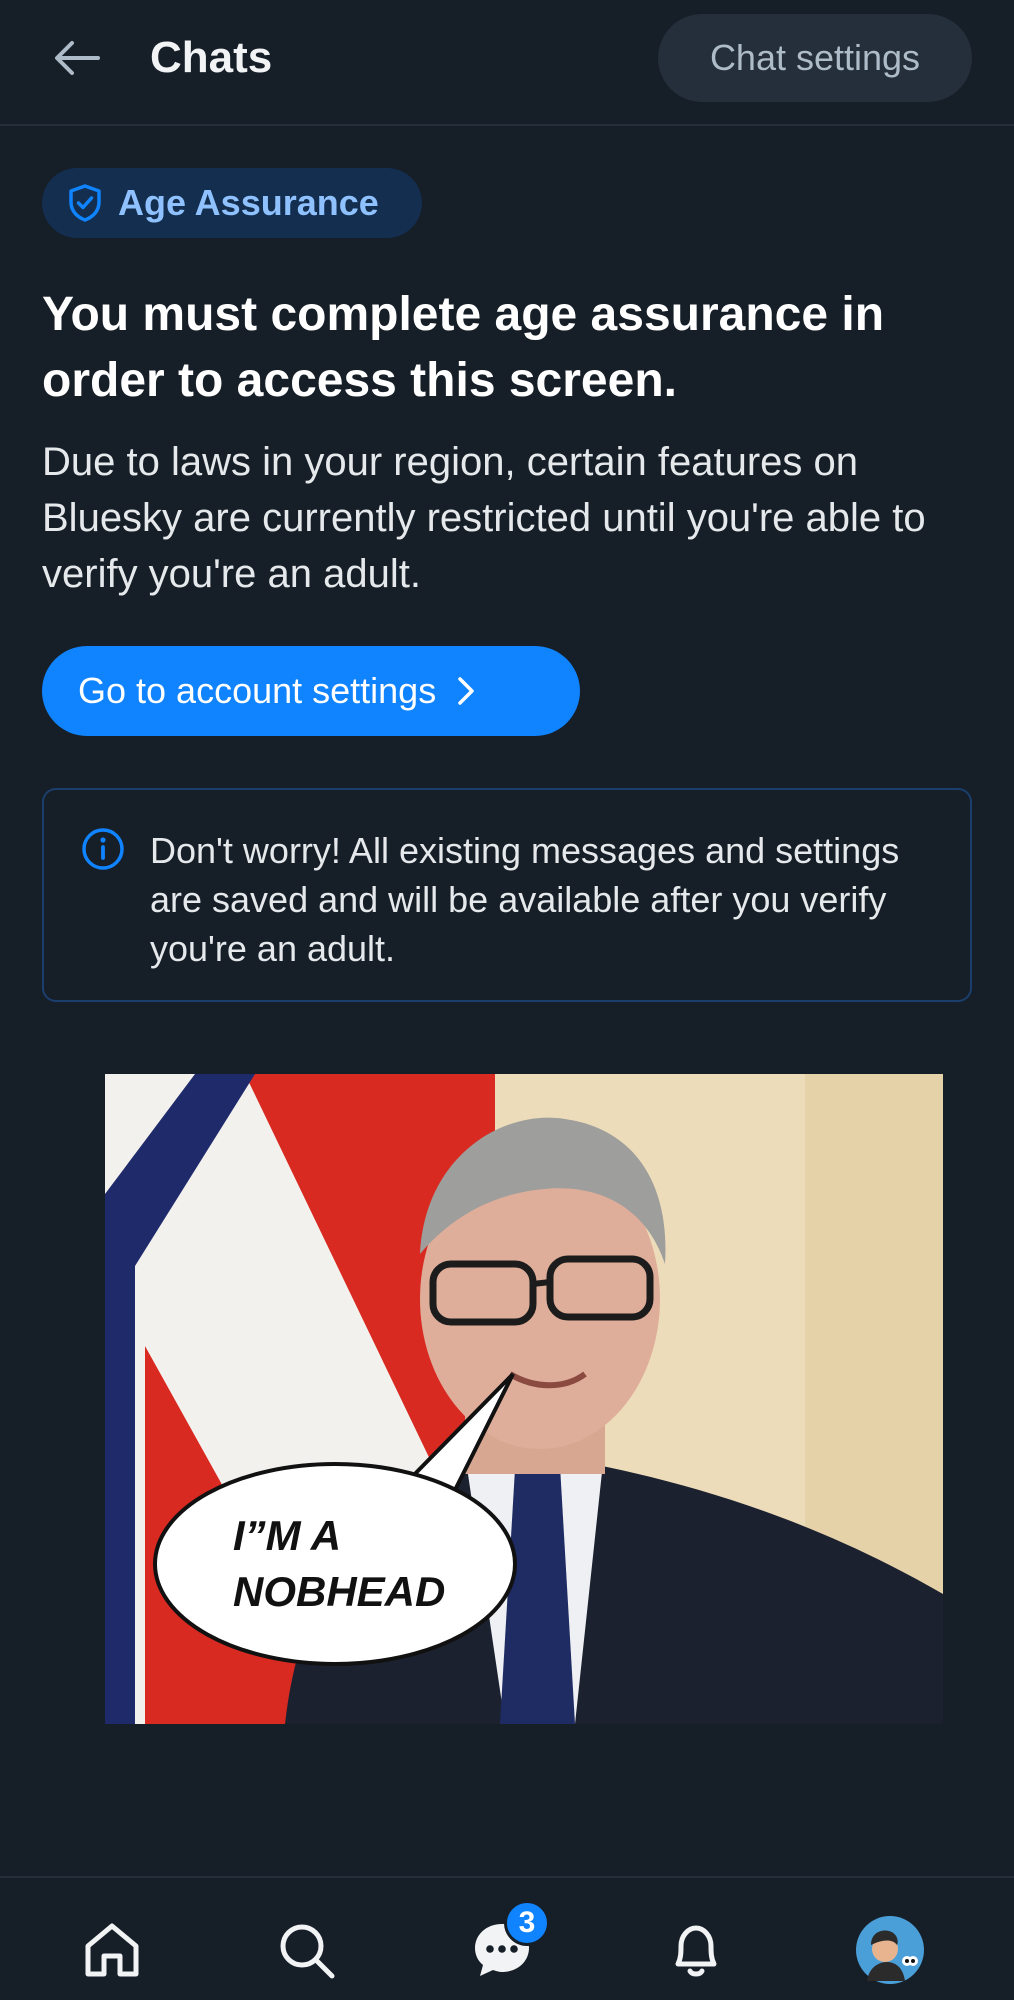 Image resolution: width=1014 pixels, height=2000 pixels. Describe the element at coordinates (507, 63) in the screenshot. I see `top-header: Chats Chat settings` at that location.